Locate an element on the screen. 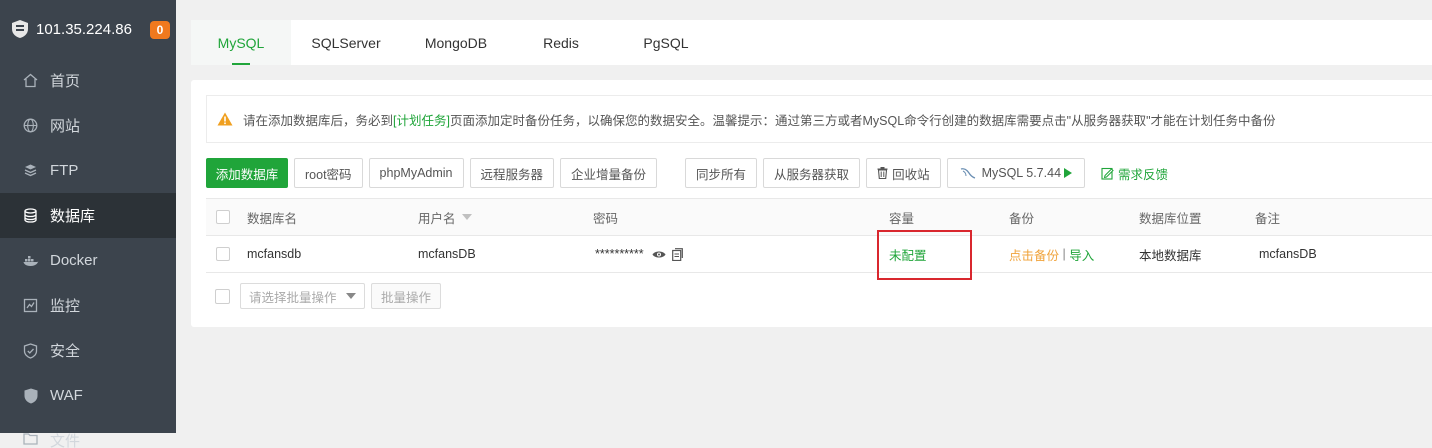 This screenshot has width=1432, height=448. batch-operation-bar: 请选择批量操作 批量操作 is located at coordinates (328, 296).